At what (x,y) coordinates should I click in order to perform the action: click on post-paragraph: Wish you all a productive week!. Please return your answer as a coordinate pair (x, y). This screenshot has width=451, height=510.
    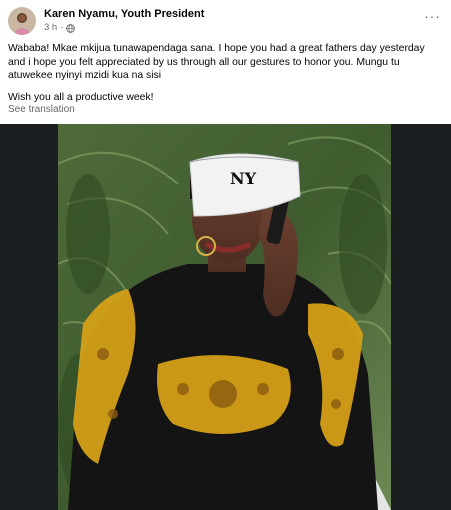
    Looking at the image, I should click on (81, 97).